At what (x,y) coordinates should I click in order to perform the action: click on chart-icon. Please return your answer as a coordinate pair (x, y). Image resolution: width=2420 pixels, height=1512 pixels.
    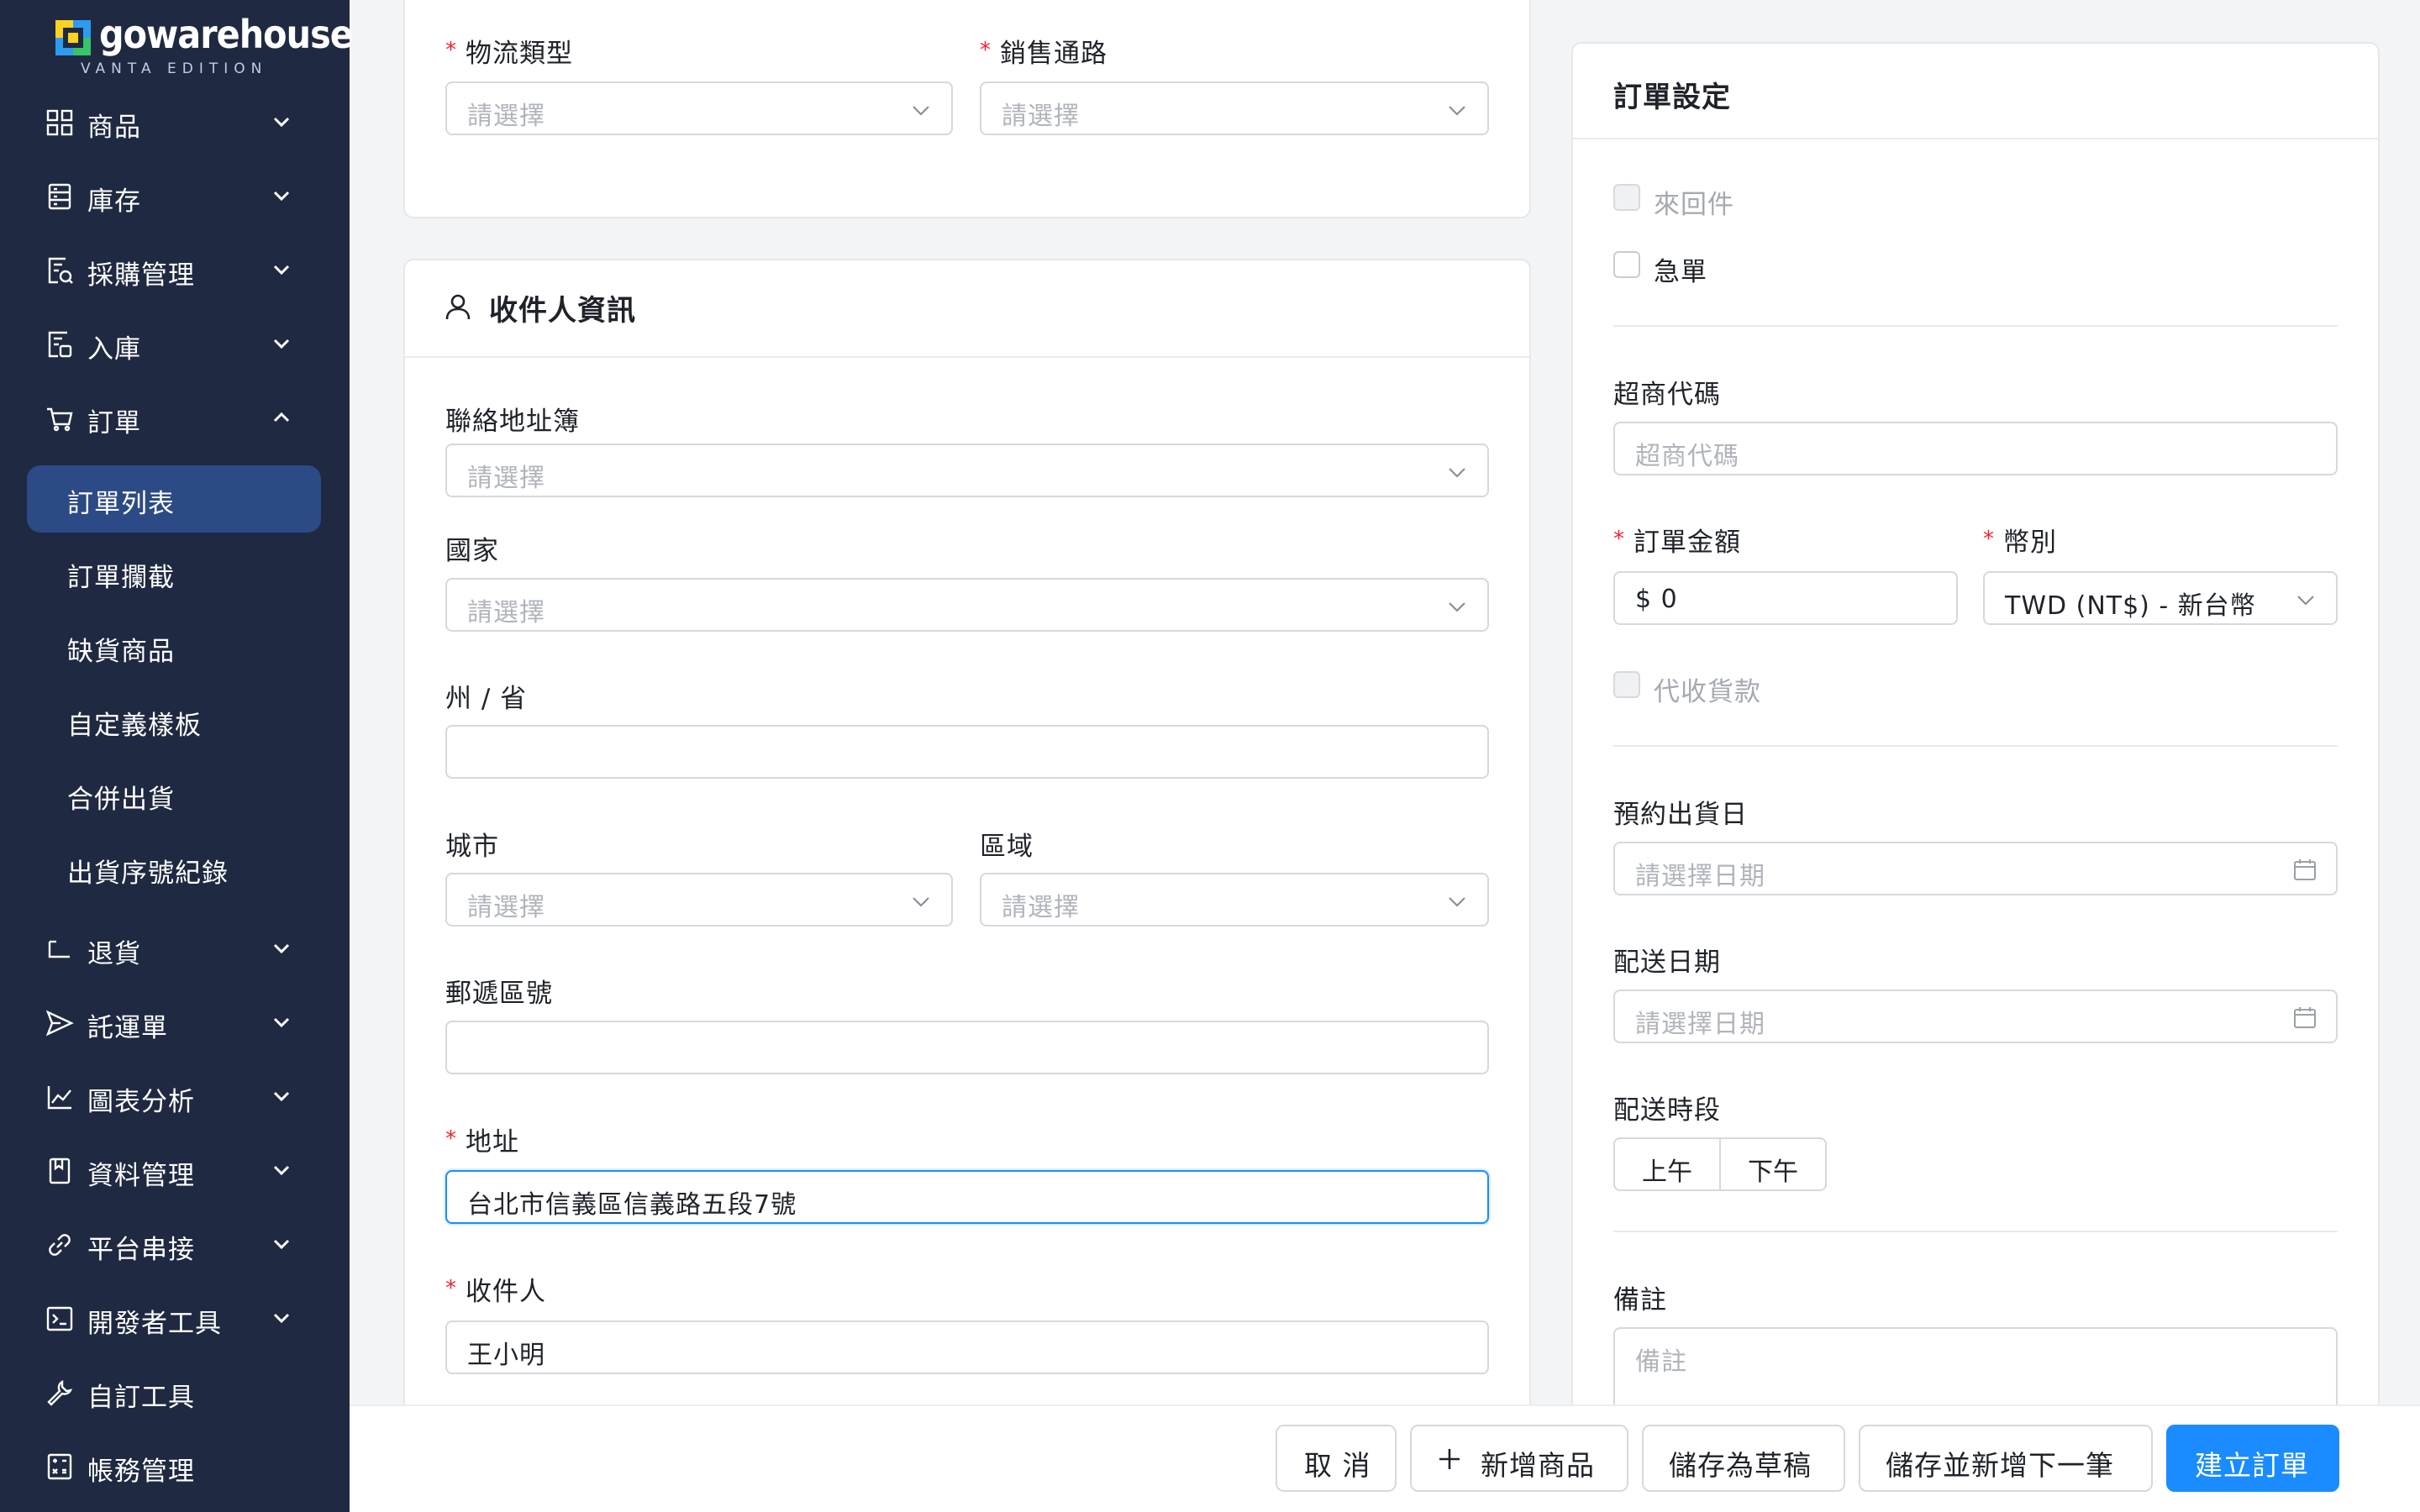
    Looking at the image, I should click on (59, 1098).